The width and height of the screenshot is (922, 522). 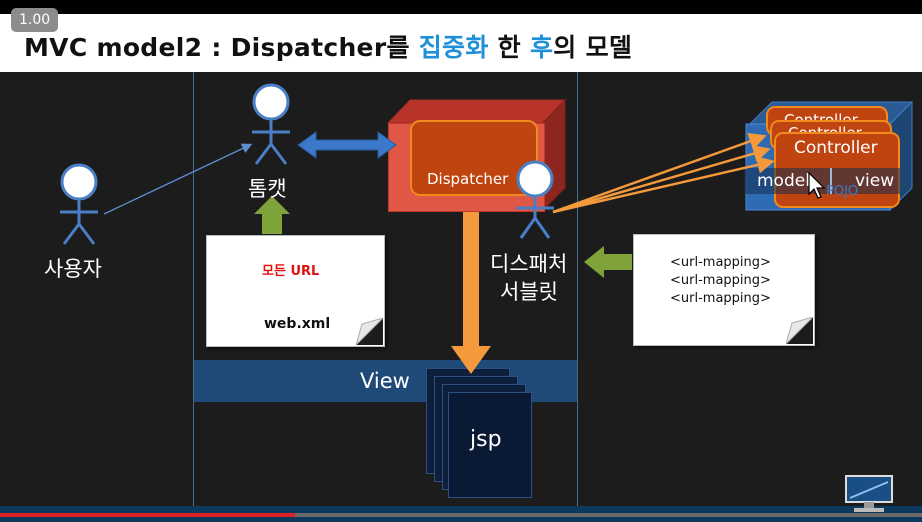 I want to click on monitor-icon, so click(x=869, y=493).